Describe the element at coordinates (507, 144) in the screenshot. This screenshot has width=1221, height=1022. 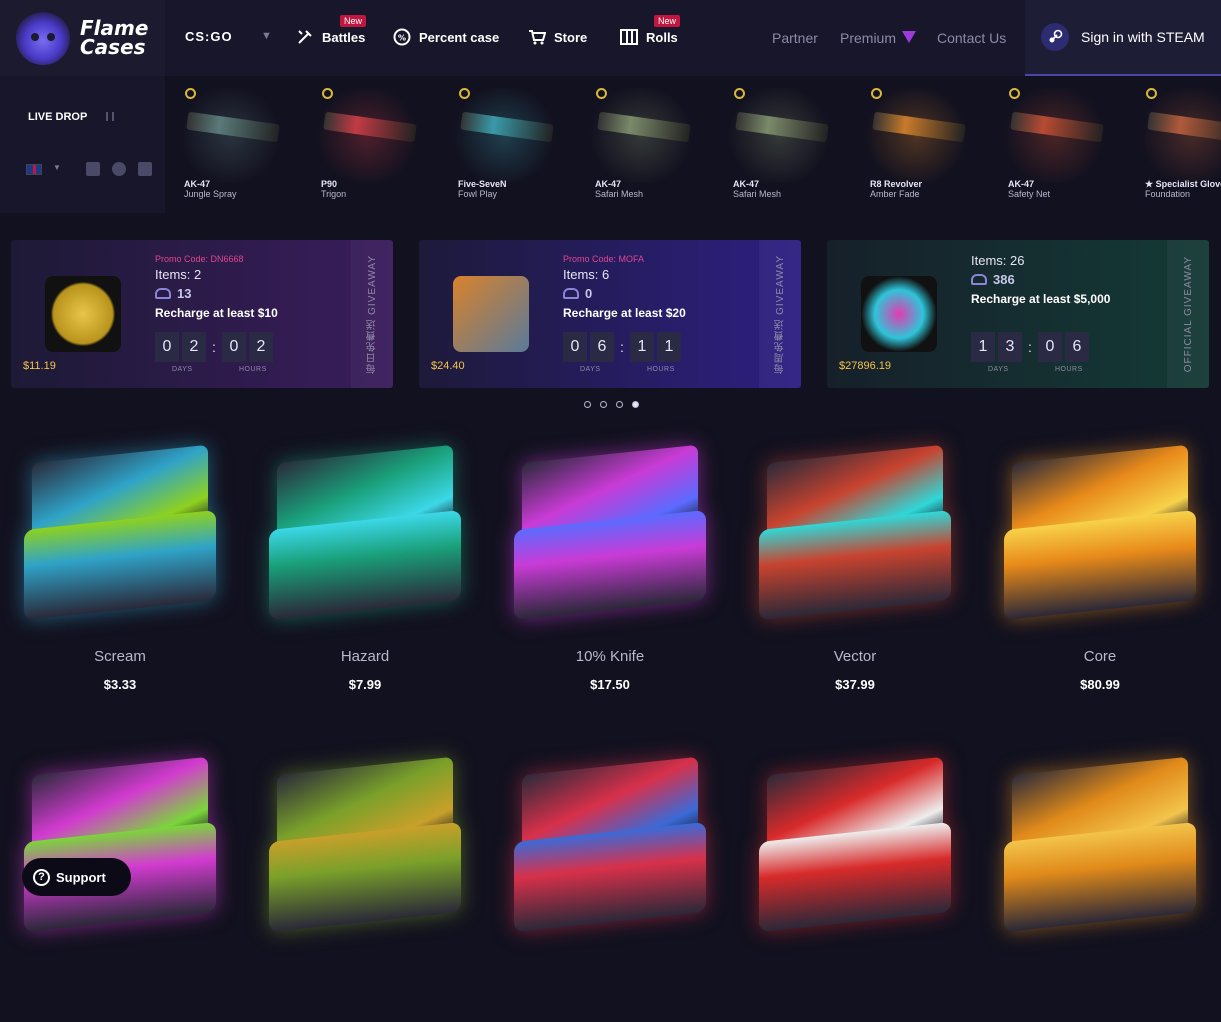
I see `live-drop-item: Five-SeveN Fowl Play` at that location.